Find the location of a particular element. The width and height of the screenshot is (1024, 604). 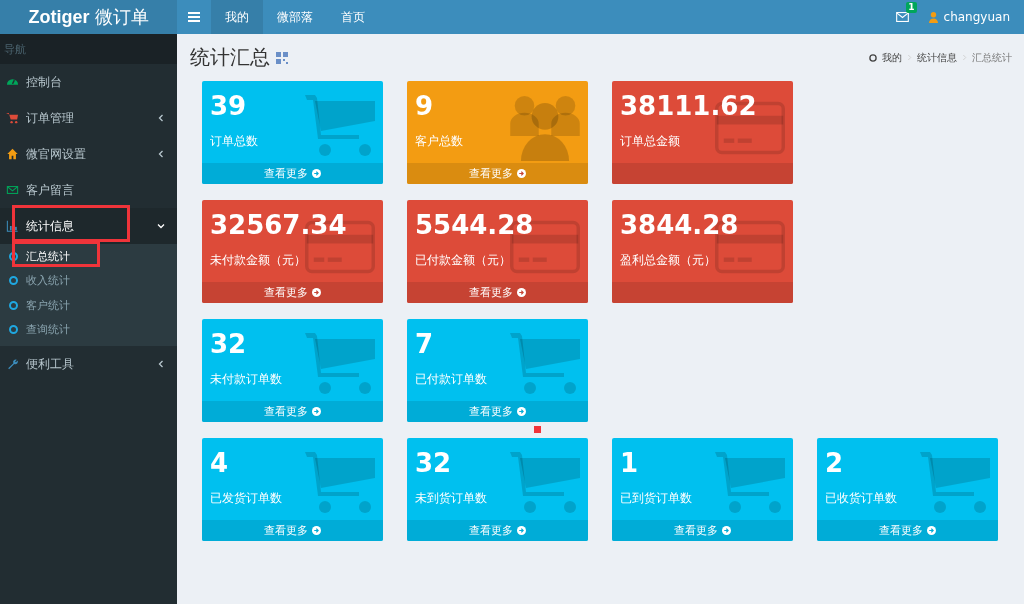

menu-icon is located at coordinates (194, 17).